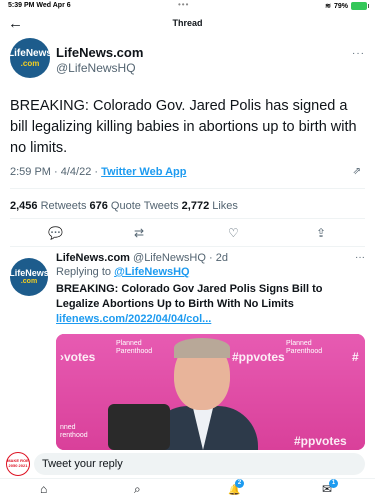 Image resolution: width=375 pixels, height=500 pixels. I want to click on likes-count: 2,772, so click(196, 206).